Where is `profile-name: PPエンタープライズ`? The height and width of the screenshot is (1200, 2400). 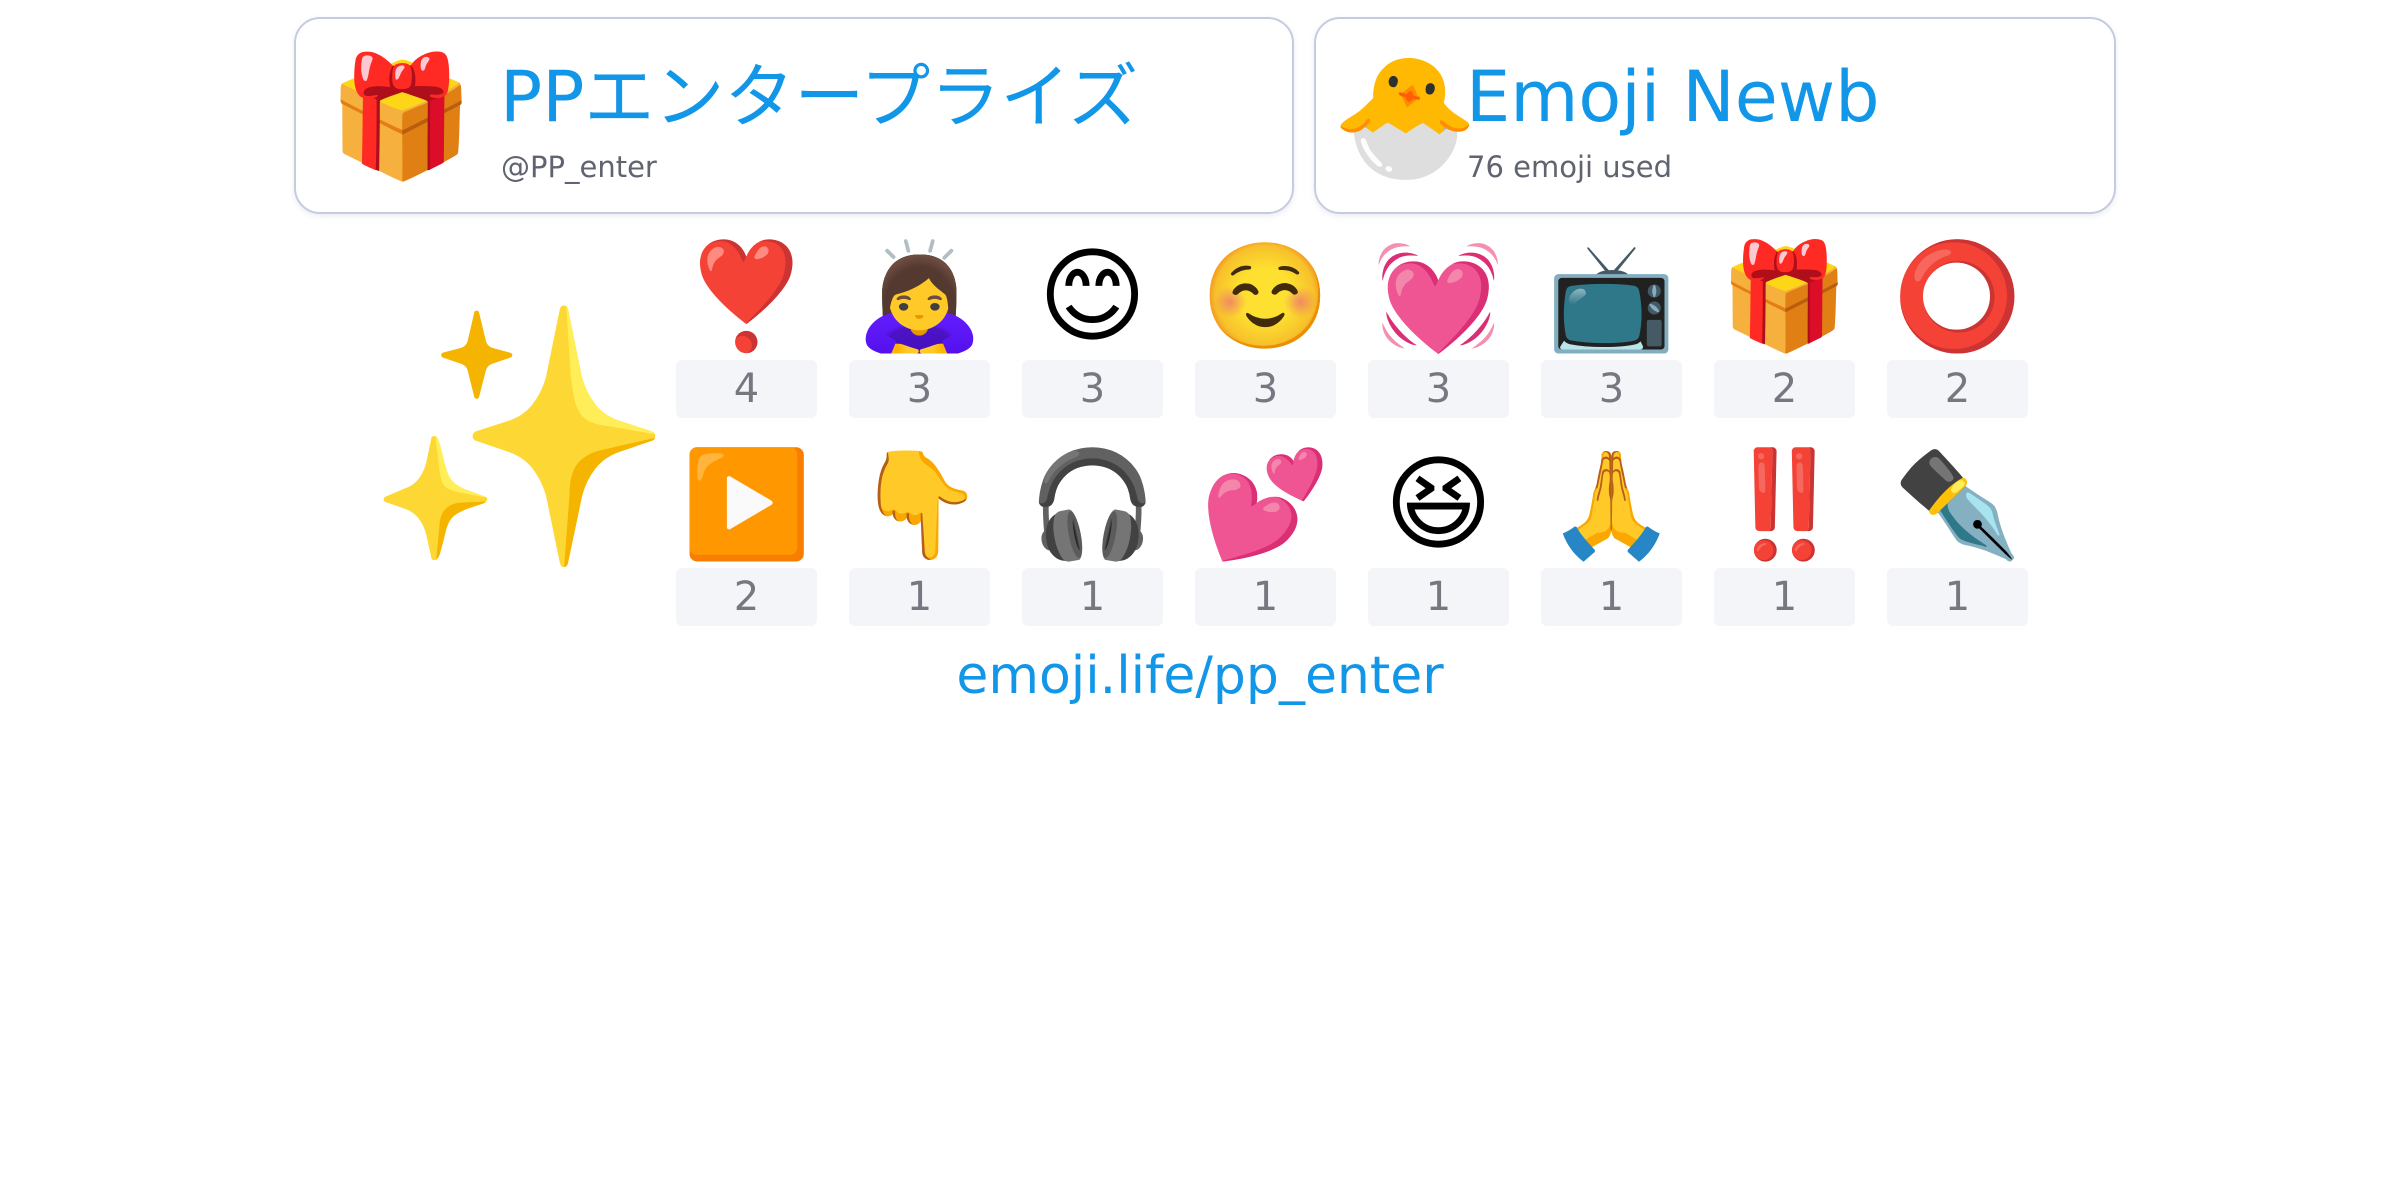 profile-name: PPエンタープライズ is located at coordinates (819, 97).